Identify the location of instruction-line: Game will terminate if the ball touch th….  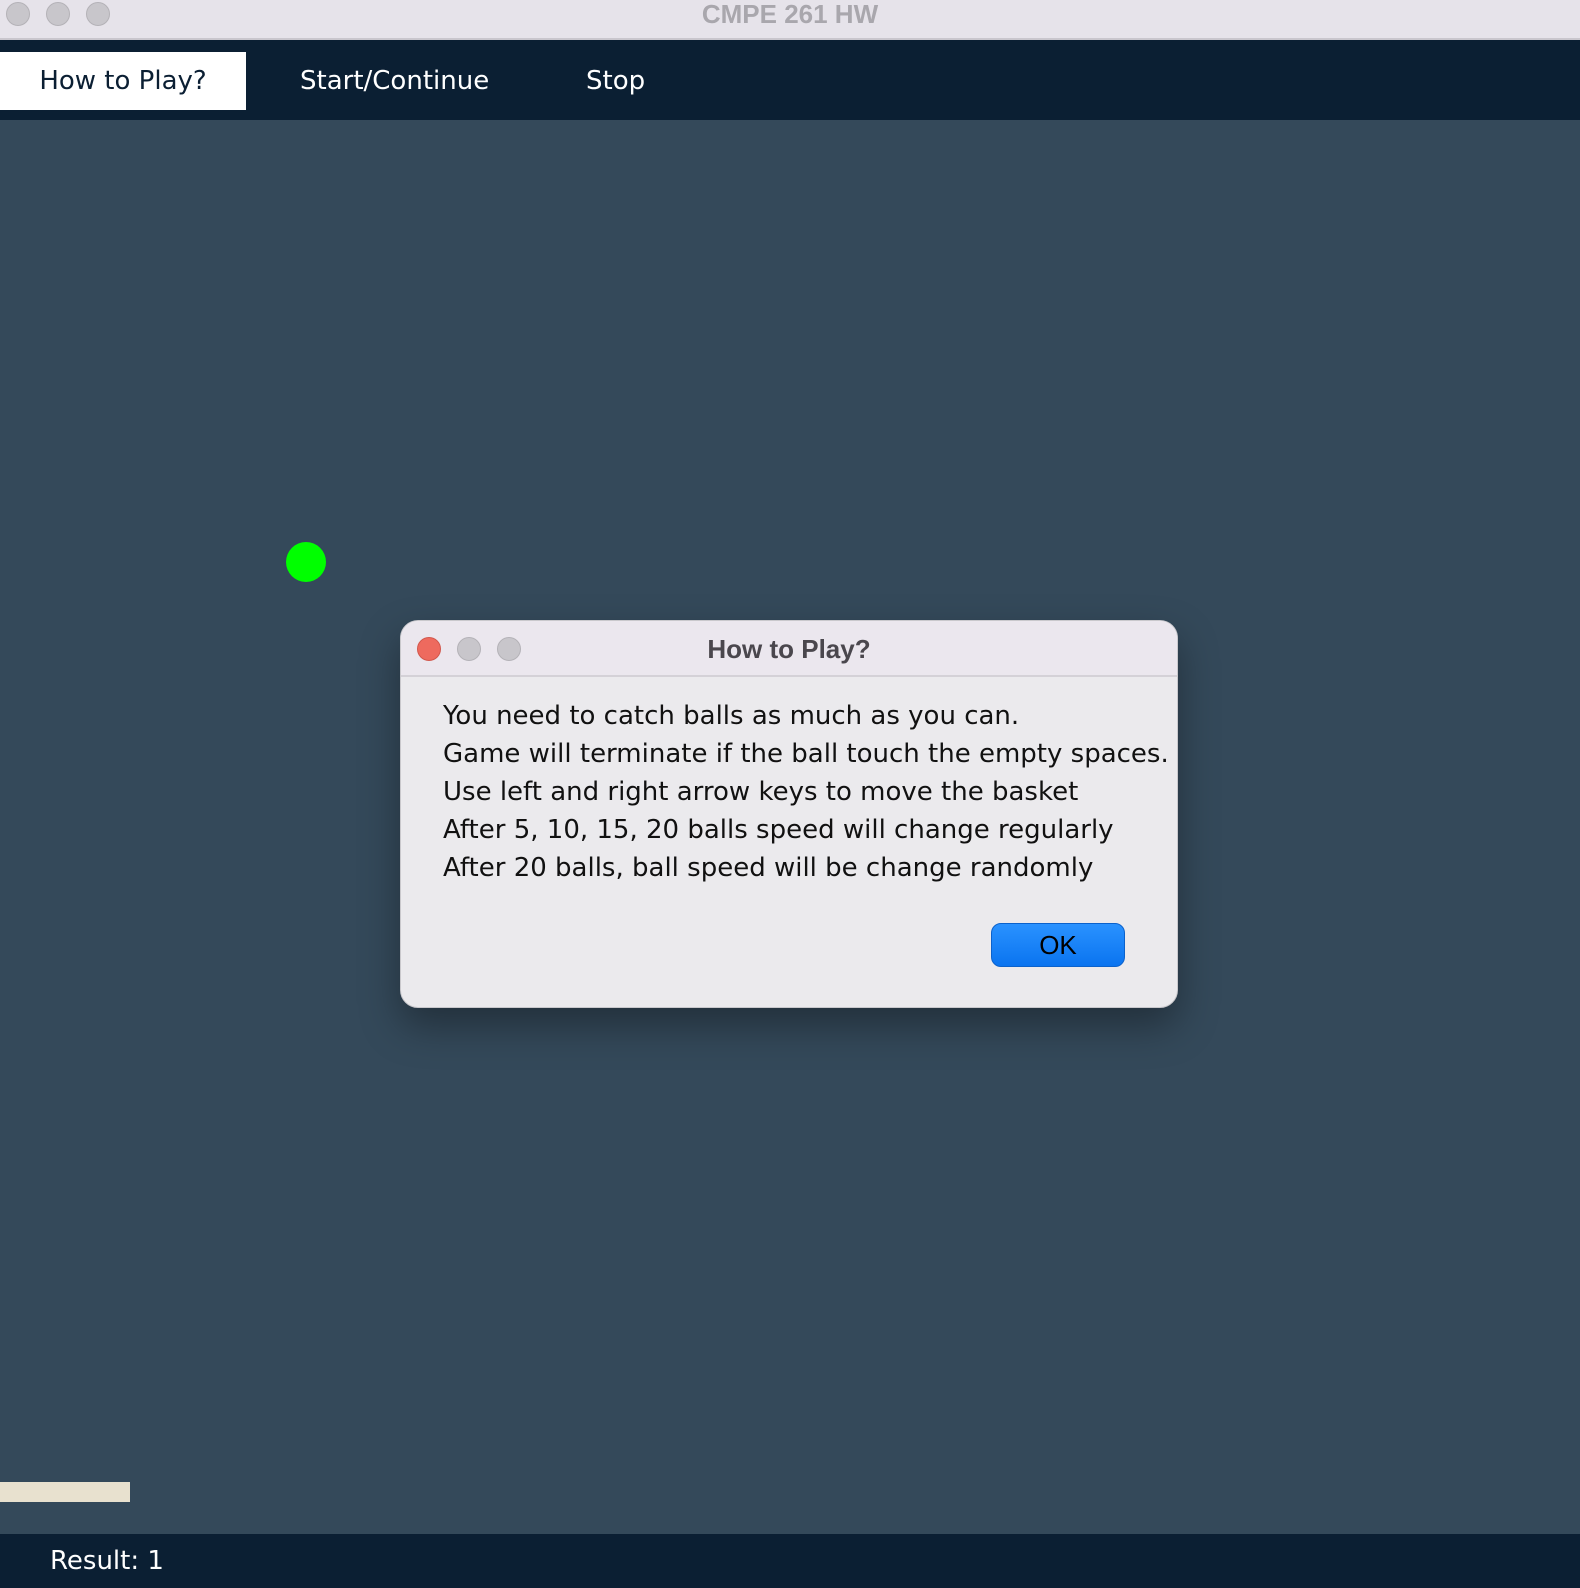
(806, 754).